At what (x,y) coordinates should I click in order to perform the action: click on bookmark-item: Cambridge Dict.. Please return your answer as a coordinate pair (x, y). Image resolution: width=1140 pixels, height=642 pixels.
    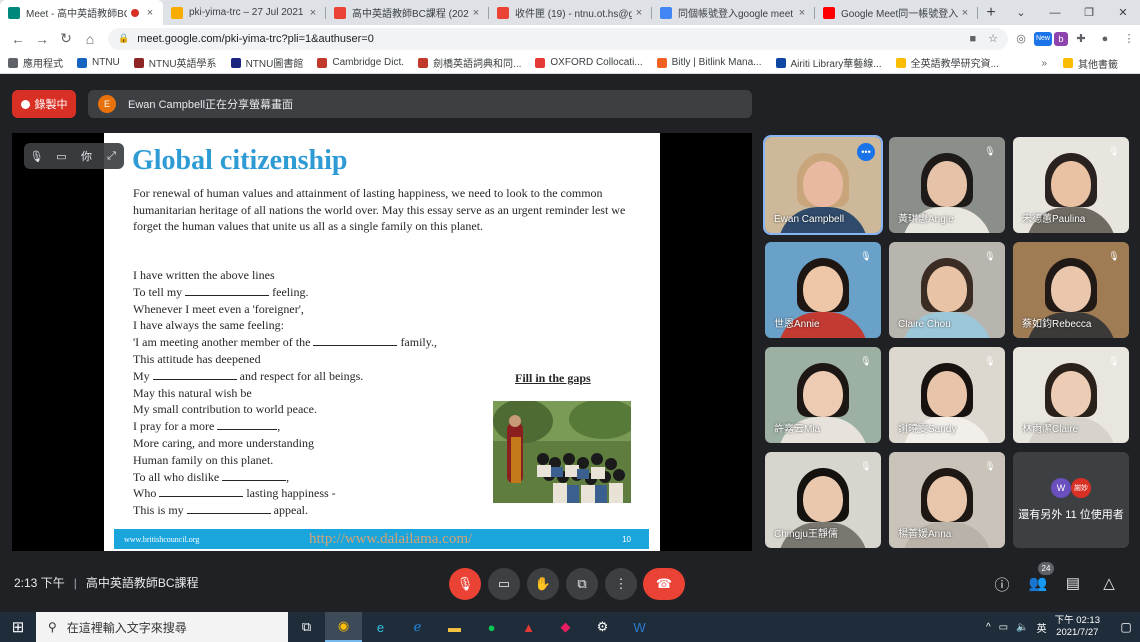
    Looking at the image, I should click on (360, 62).